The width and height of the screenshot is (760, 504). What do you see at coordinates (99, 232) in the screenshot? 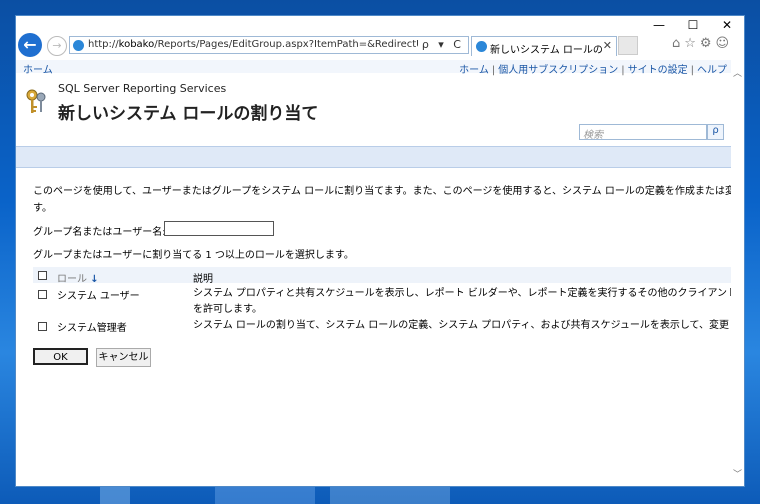
I see `group-name-label: グループ名またはユーザー名:` at bounding box center [99, 232].